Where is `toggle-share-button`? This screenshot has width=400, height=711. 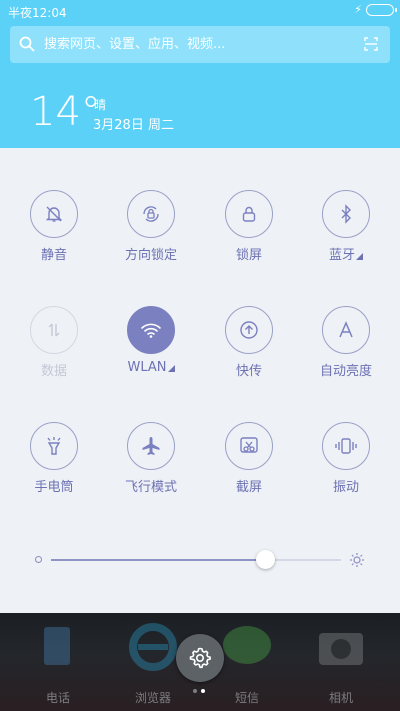 toggle-share-button is located at coordinates (249, 330).